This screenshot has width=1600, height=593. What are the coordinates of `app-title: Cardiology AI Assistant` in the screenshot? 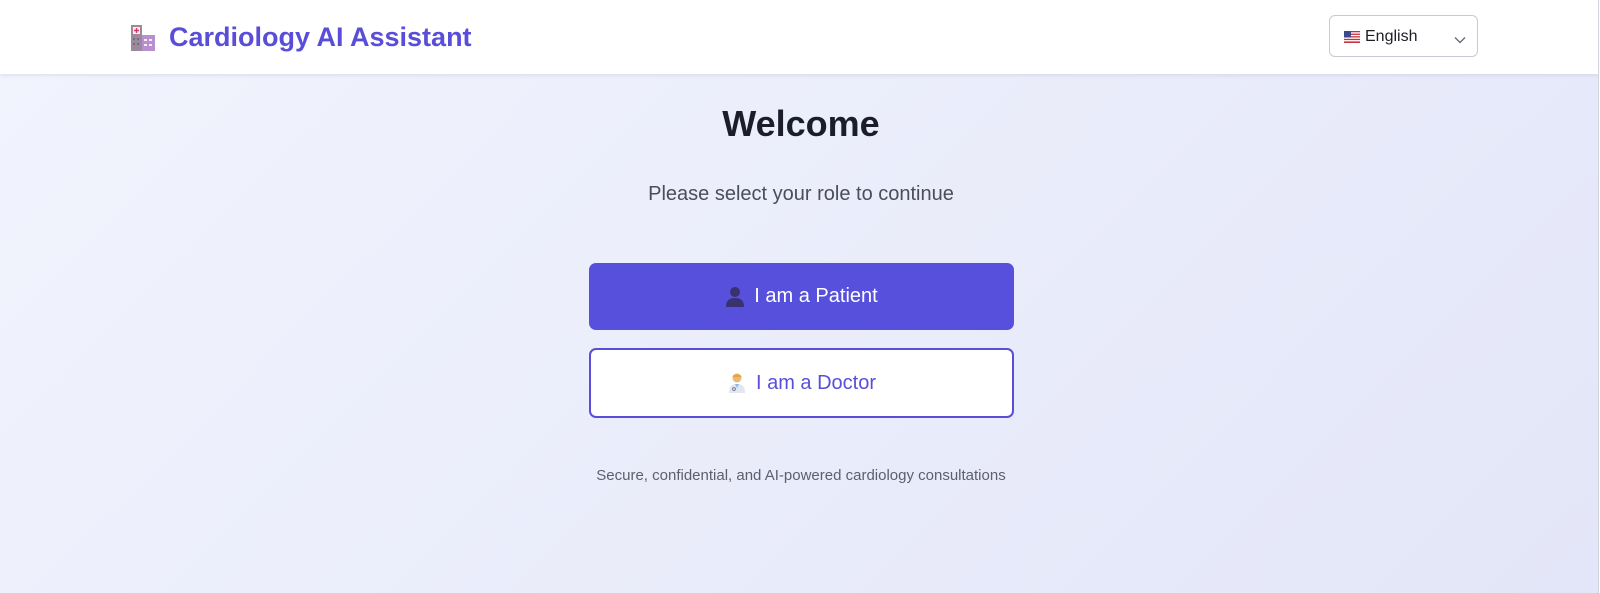 It's located at (320, 37).